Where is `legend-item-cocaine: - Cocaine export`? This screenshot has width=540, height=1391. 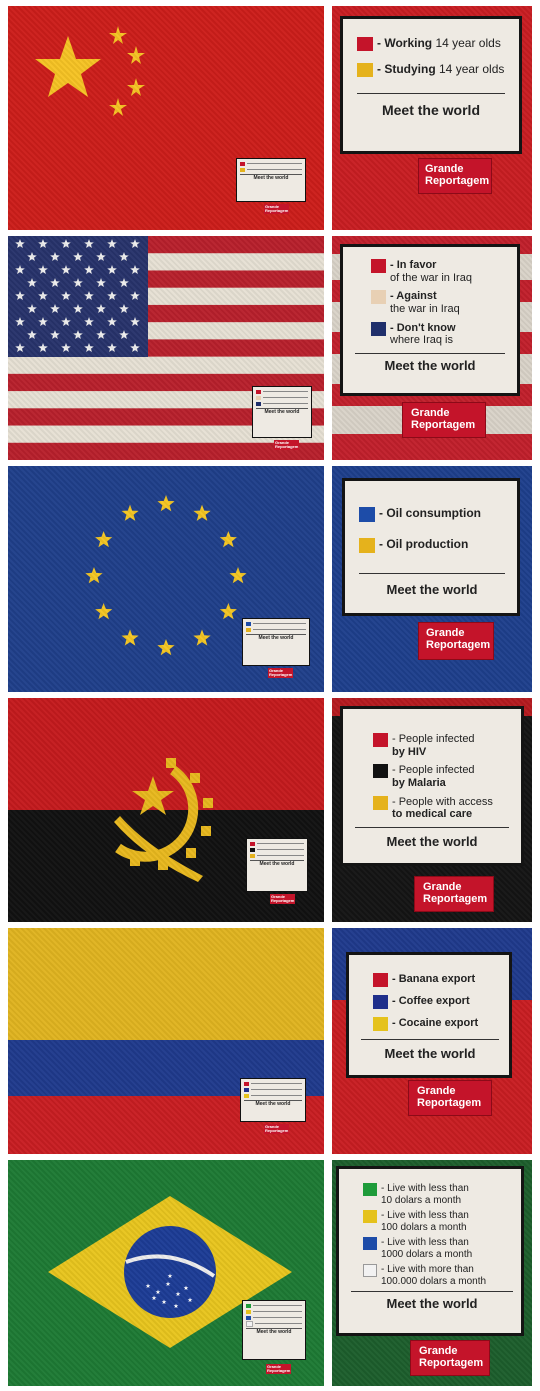
legend-item-cocaine: - Cocaine export is located at coordinates (436, 1024).